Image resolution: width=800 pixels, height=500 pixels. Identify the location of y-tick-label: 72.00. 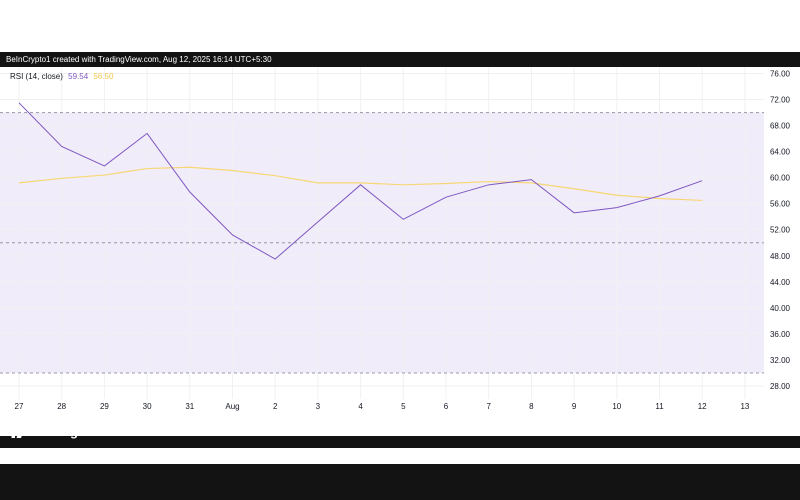
(780, 100).